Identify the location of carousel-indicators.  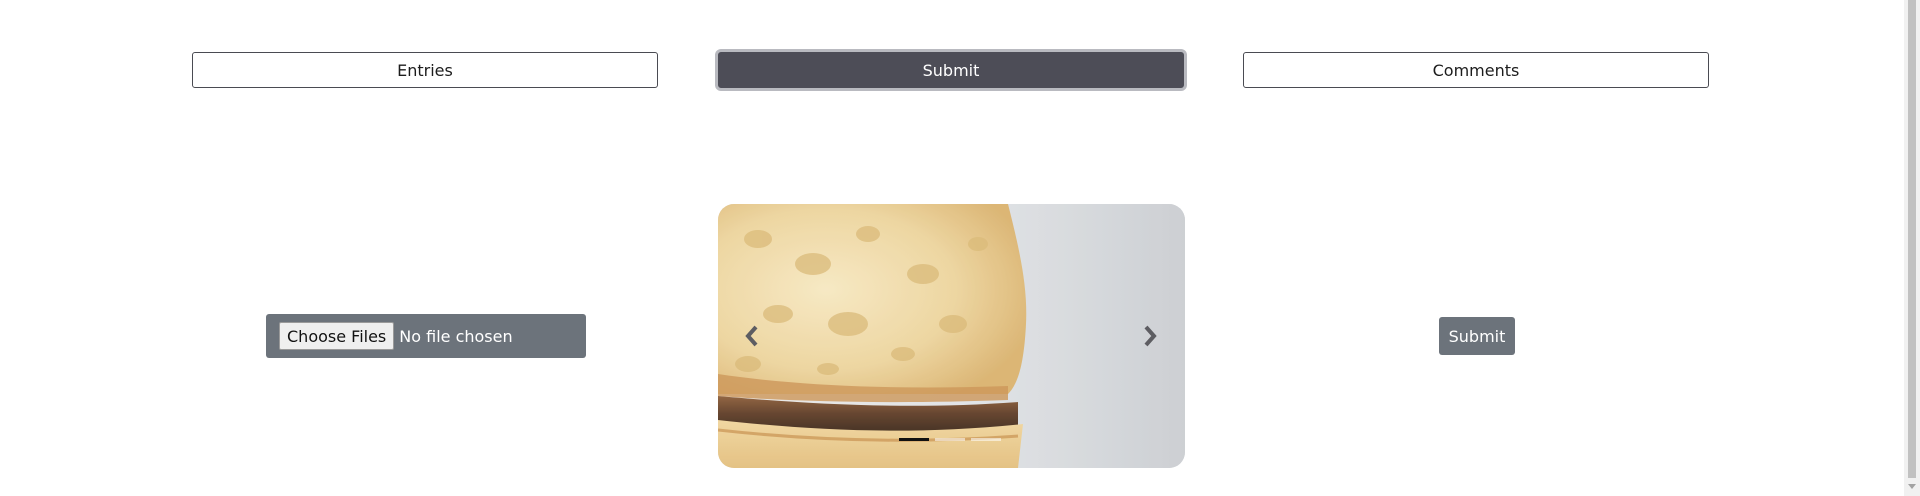
(950, 439).